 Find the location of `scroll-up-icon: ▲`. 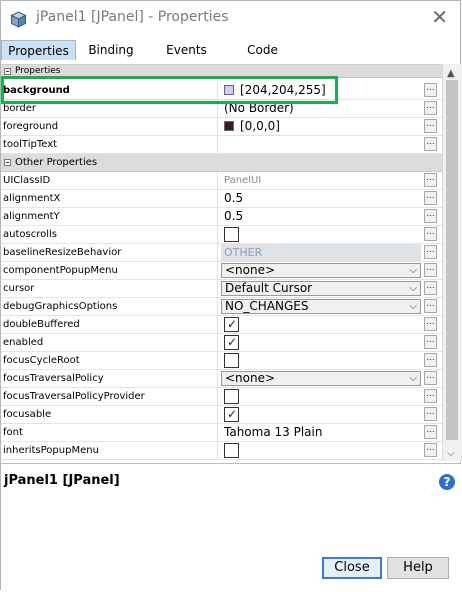

scroll-up-icon: ▲ is located at coordinates (451, 73).